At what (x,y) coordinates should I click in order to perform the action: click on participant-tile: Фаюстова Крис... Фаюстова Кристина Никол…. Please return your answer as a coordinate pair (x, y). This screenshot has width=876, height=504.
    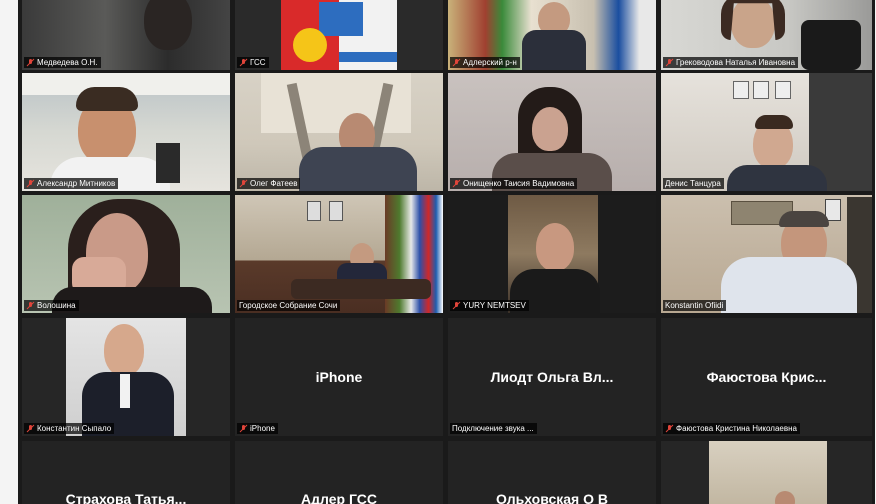
    Looking at the image, I should click on (766, 377).